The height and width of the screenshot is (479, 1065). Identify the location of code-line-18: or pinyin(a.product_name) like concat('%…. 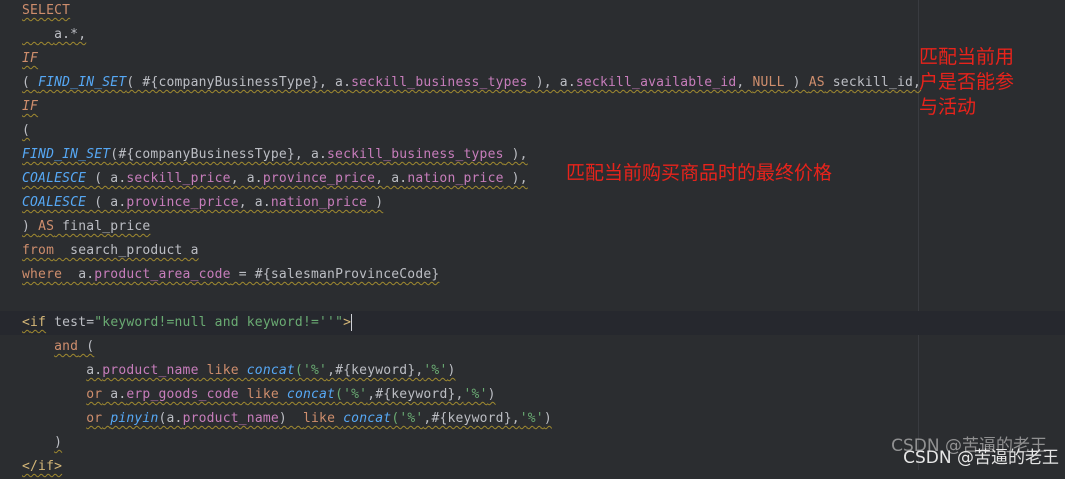
(319, 418).